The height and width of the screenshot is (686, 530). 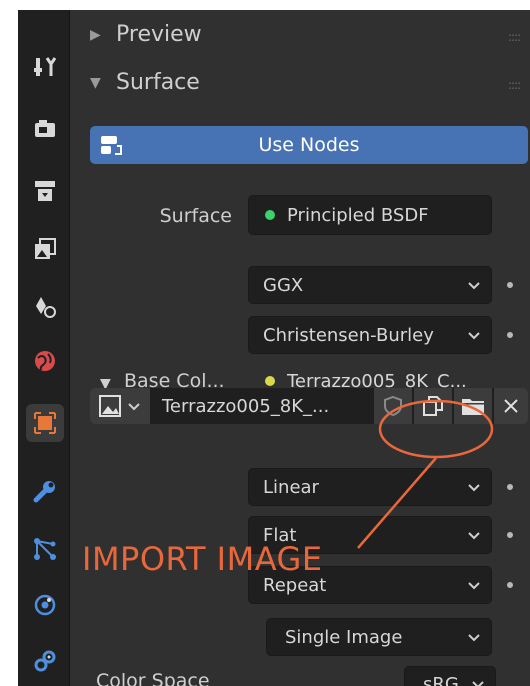 I want to click on annotation-highlight-circle, so click(x=436, y=429).